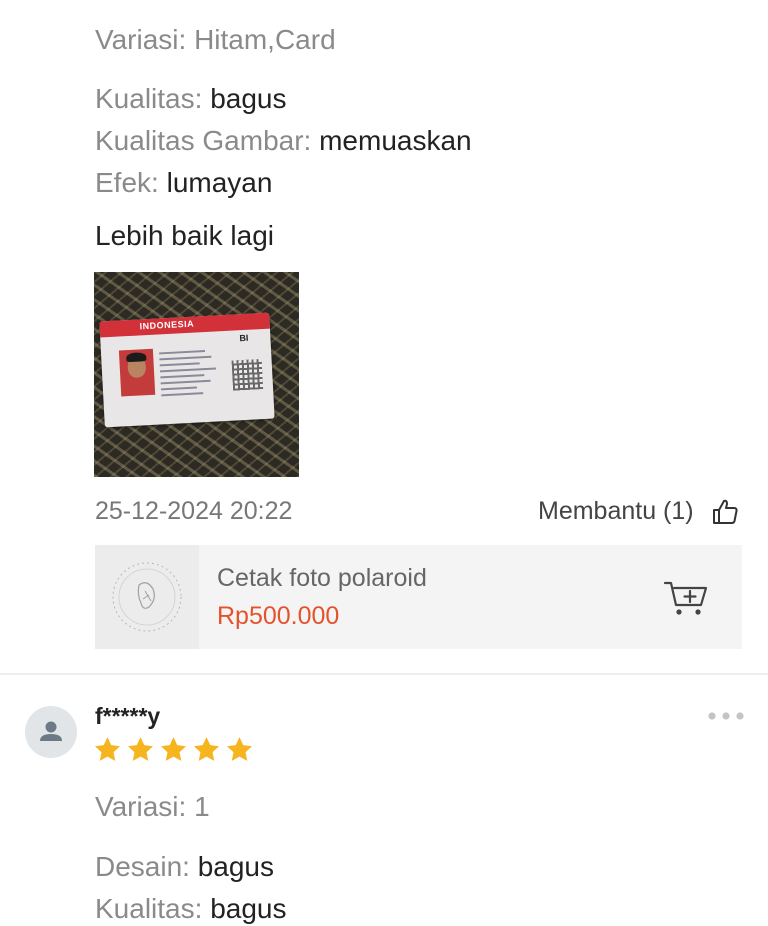 This screenshot has height=926, width=768. Describe the element at coordinates (128, 716) in the screenshot. I see `reviewer-username: f*****y` at that location.